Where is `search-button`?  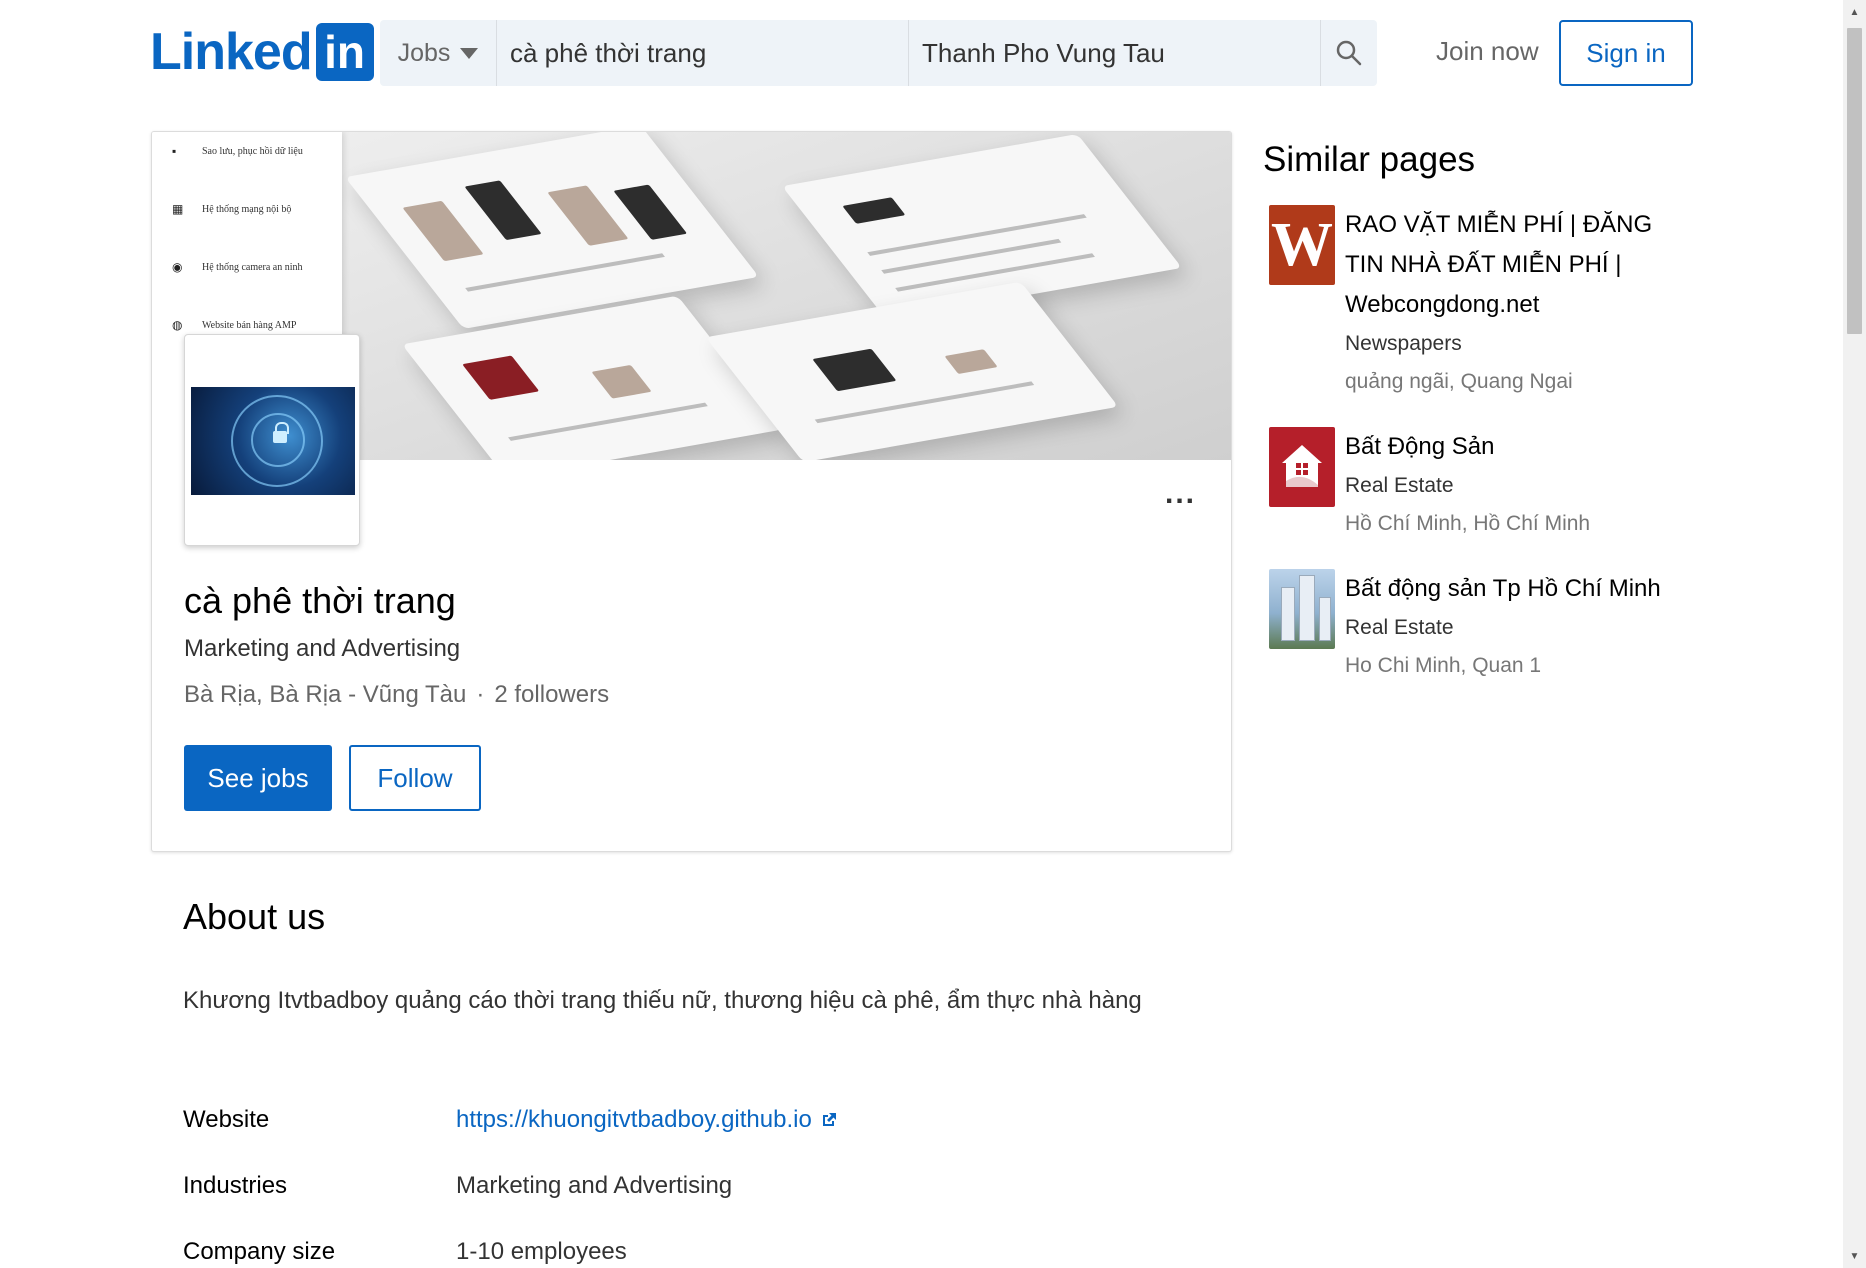 search-button is located at coordinates (1349, 53).